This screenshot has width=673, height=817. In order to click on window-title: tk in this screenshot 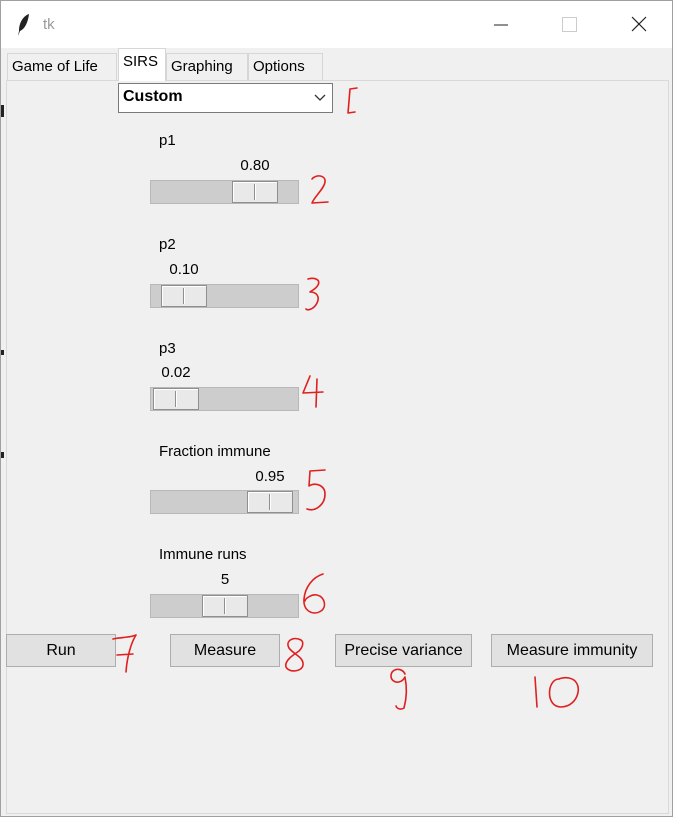, I will do `click(49, 24)`.